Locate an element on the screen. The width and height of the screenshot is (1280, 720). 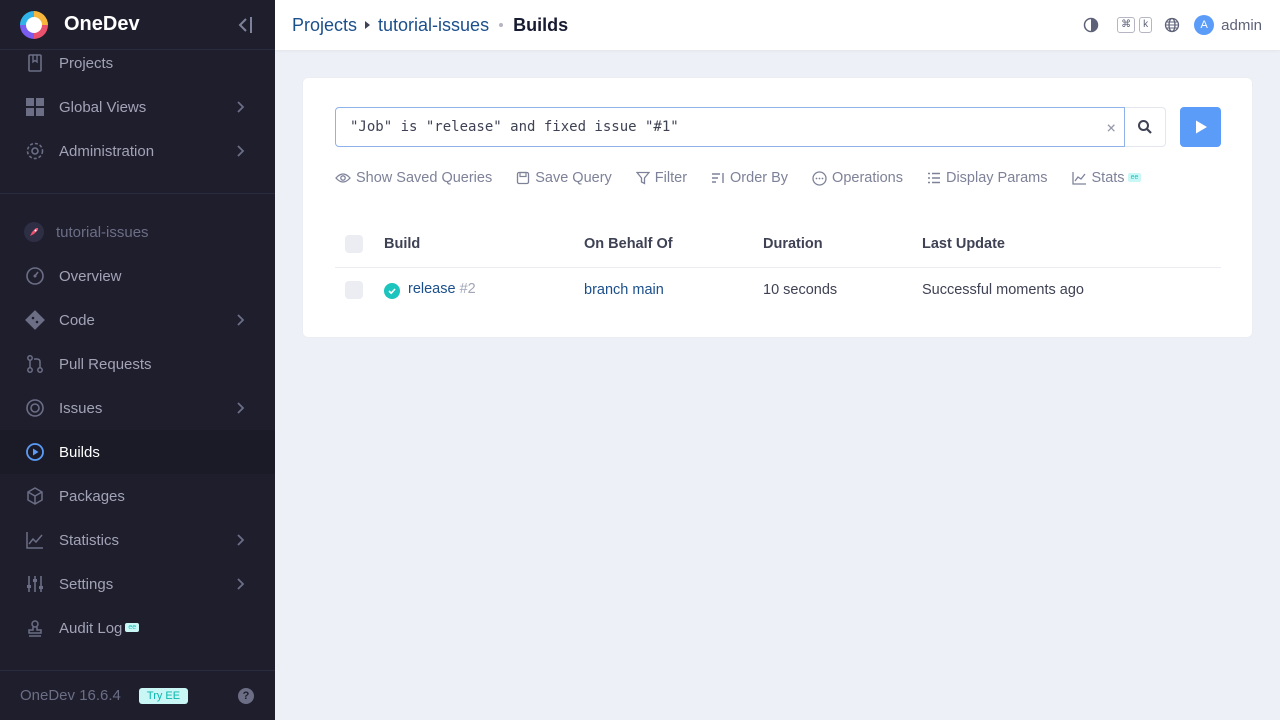
package-icon is located at coordinates (35, 496).